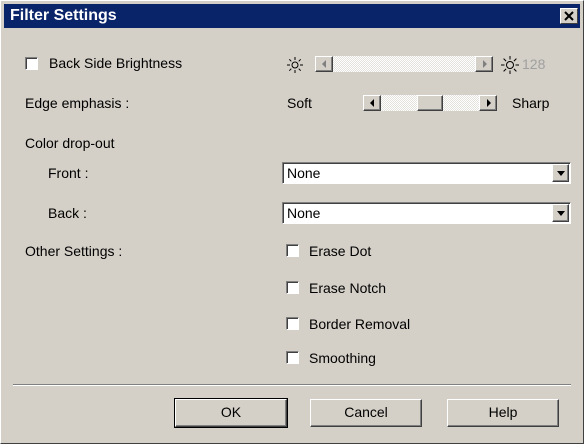 This screenshot has width=584, height=444. Describe the element at coordinates (531, 103) in the screenshot. I see `edge-sharp-label: Sharp` at that location.